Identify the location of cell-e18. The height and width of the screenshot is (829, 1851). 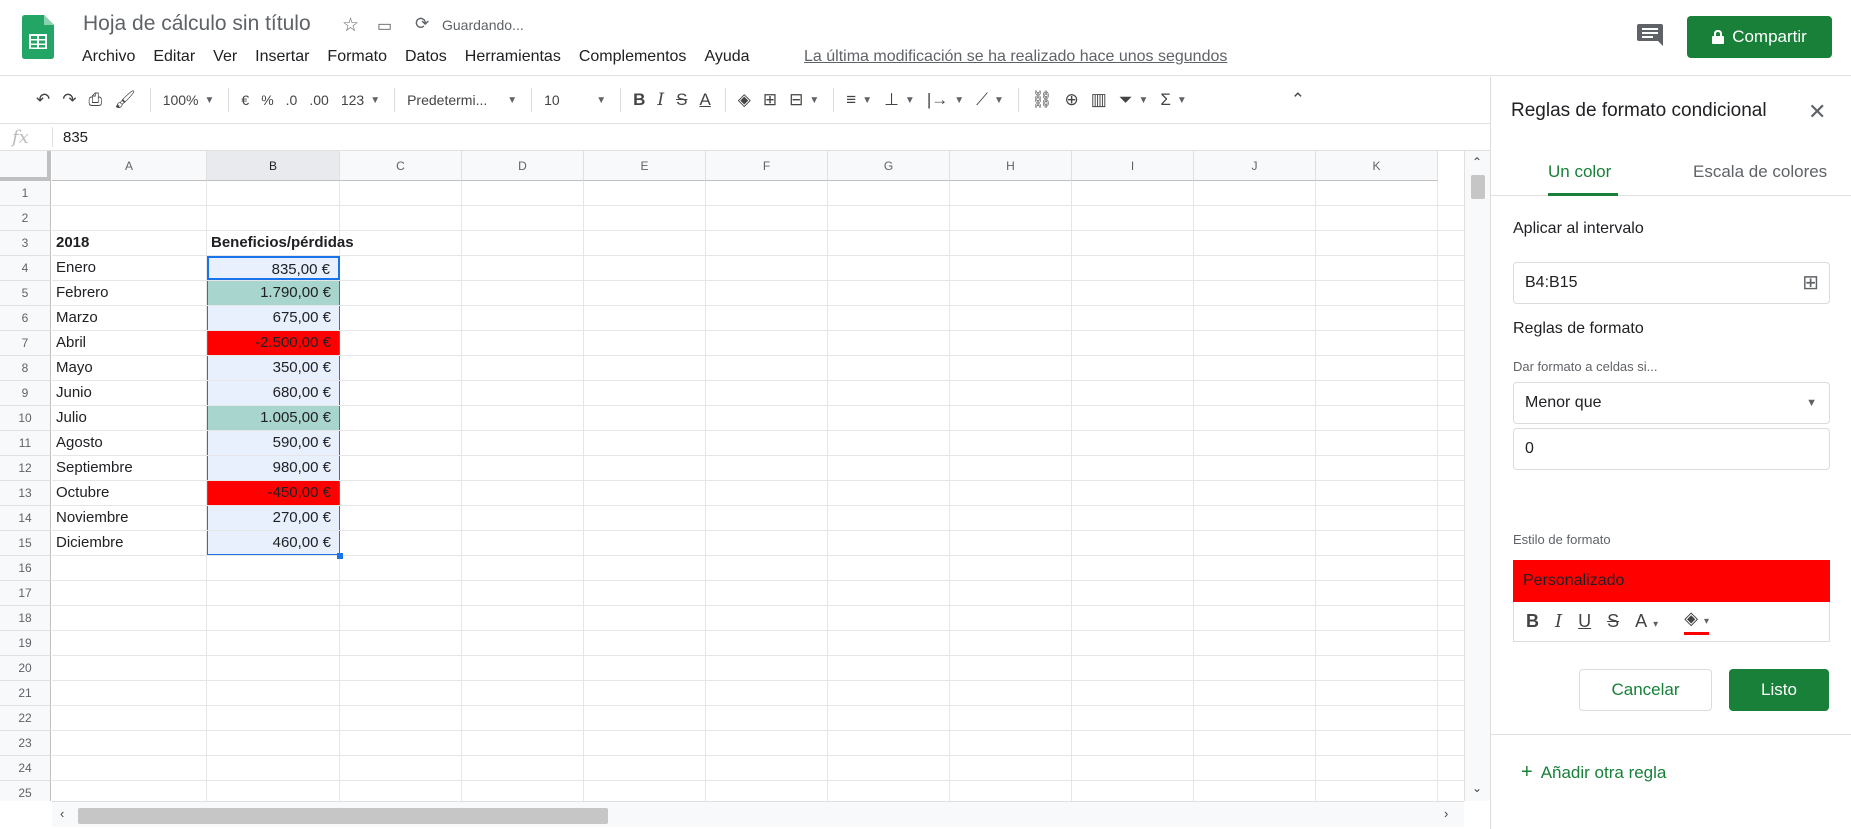
(645, 618).